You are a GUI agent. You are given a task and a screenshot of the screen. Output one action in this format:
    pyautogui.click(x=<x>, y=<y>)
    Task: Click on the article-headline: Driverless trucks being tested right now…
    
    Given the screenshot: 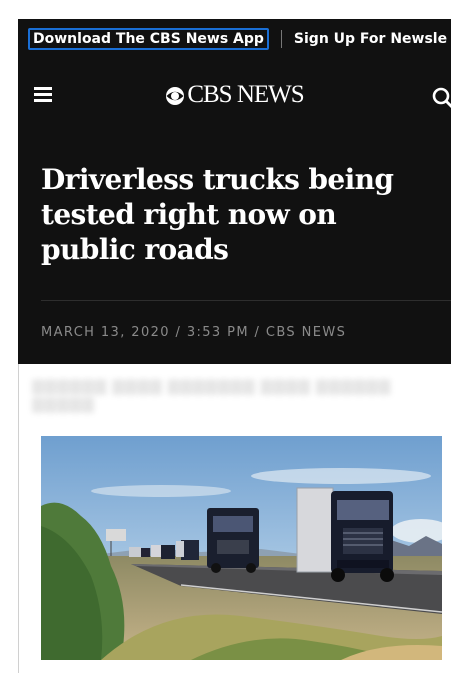 What is the action you would take?
    pyautogui.click(x=217, y=214)
    